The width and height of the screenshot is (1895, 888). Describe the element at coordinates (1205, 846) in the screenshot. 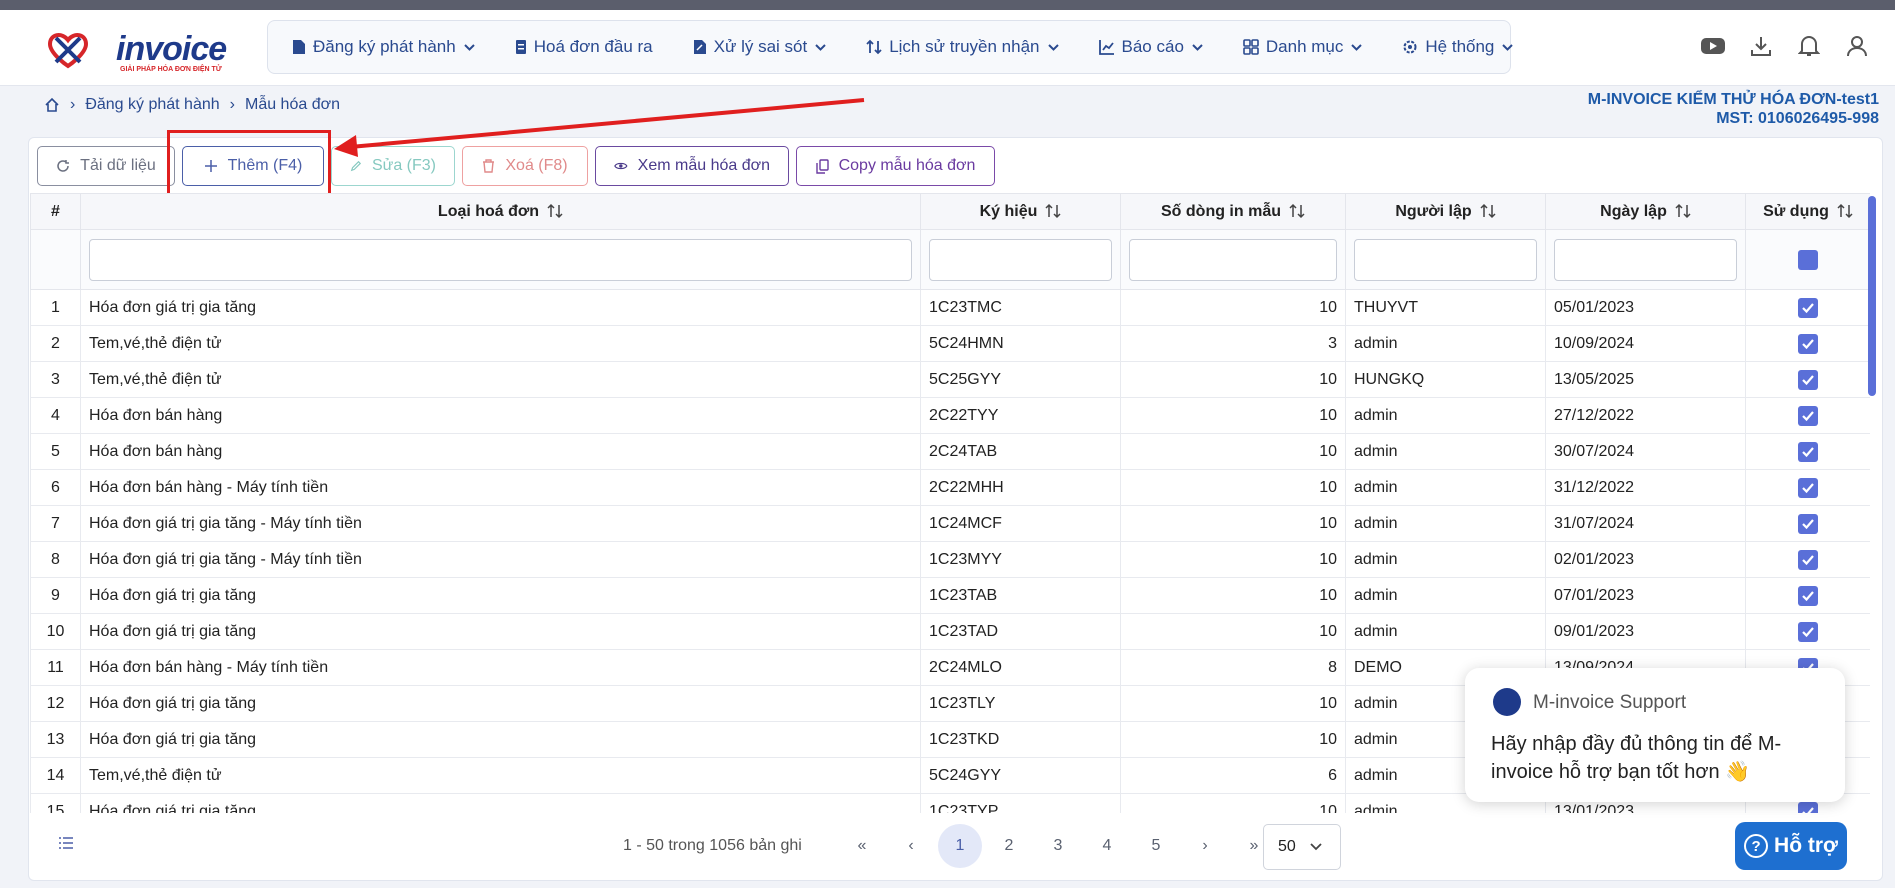

I see `next-page-icon: ›` at that location.